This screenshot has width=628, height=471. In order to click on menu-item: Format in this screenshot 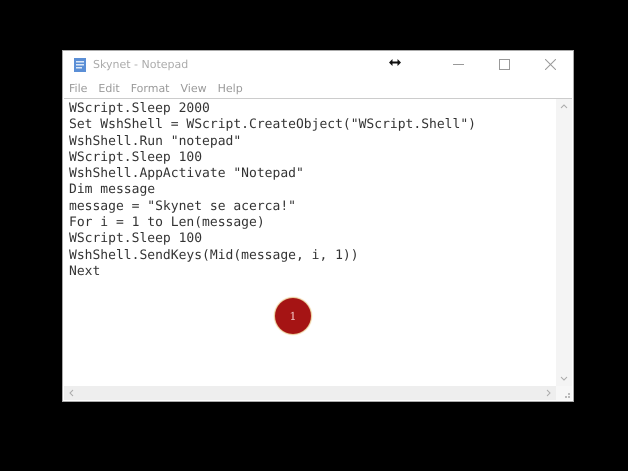, I will do `click(150, 88)`.